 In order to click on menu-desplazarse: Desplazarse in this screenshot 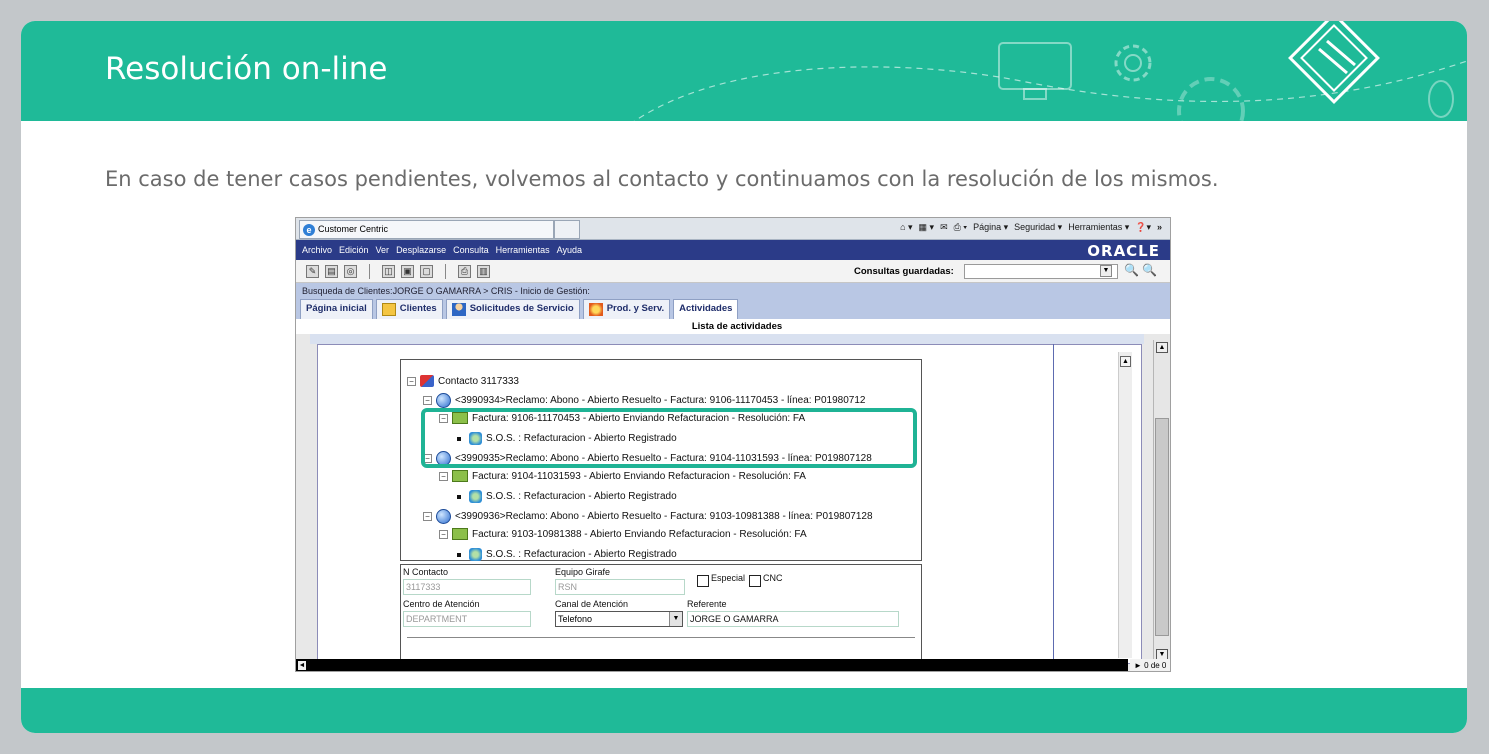, I will do `click(421, 250)`.